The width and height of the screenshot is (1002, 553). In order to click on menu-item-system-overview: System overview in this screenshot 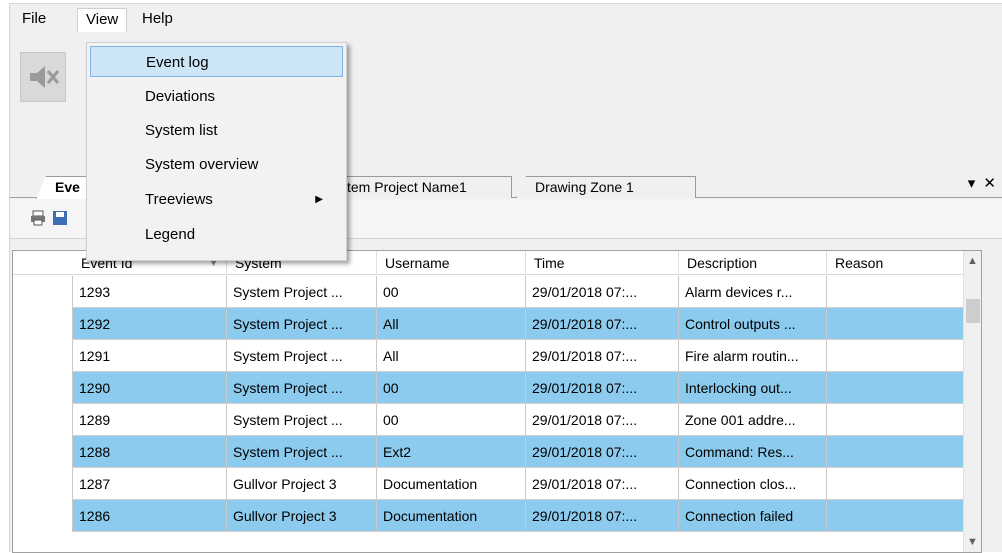, I will do `click(216, 164)`.